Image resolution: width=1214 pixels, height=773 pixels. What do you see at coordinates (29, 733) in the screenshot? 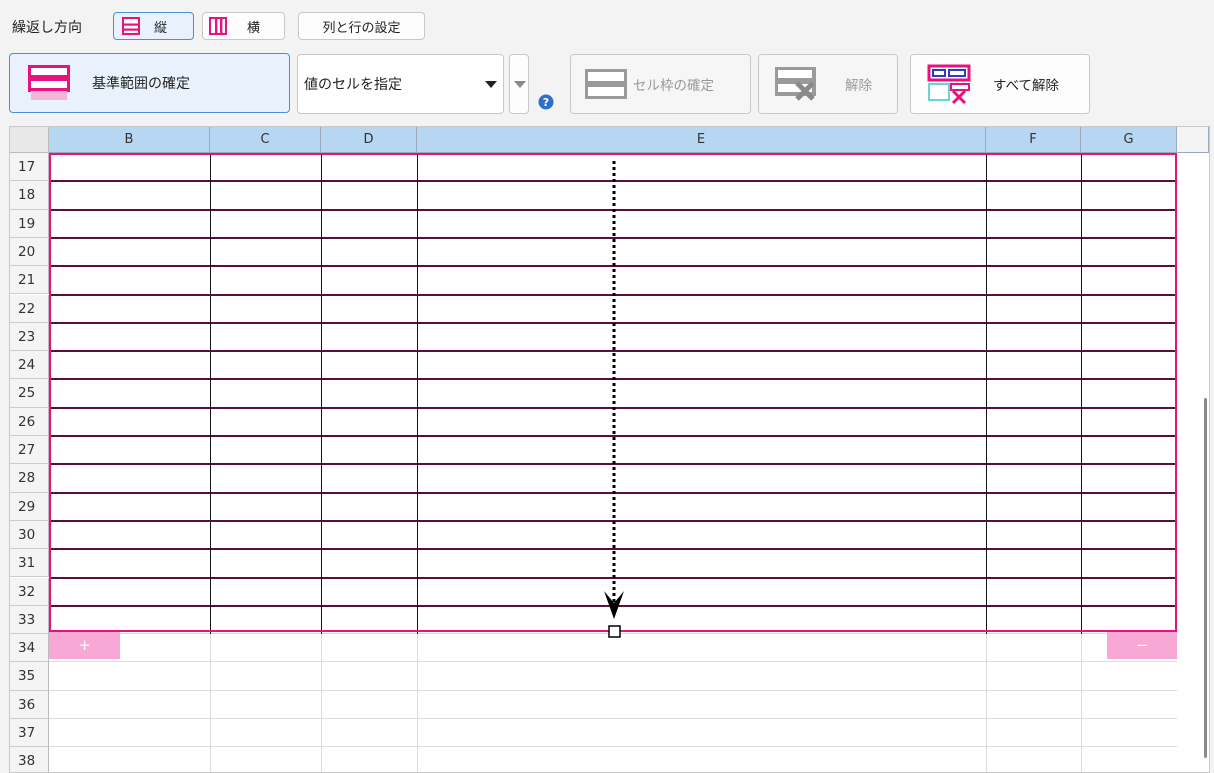
I see `row-header-37: 37` at bounding box center [29, 733].